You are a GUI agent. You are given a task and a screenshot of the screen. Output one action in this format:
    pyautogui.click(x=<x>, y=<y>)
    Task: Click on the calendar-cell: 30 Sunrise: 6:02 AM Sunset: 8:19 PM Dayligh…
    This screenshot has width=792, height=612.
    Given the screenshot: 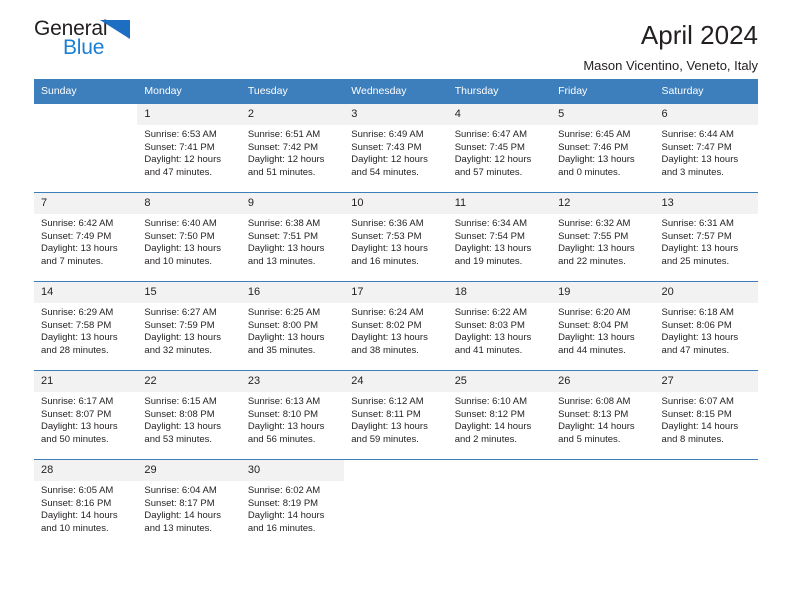 What is the action you would take?
    pyautogui.click(x=292, y=503)
    